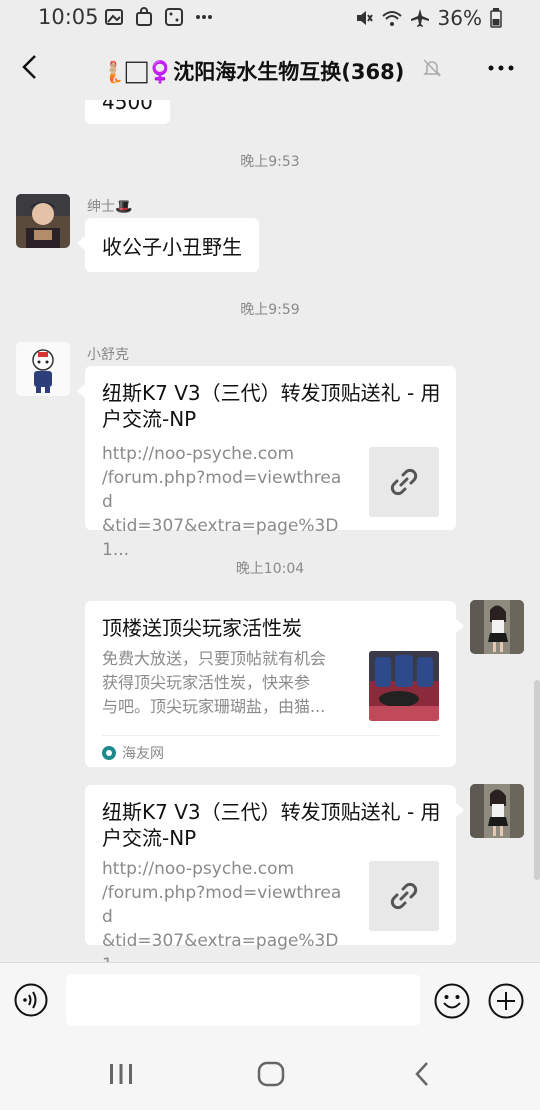 The image size is (540, 1110). I want to click on article-source: 海友网, so click(133, 753).